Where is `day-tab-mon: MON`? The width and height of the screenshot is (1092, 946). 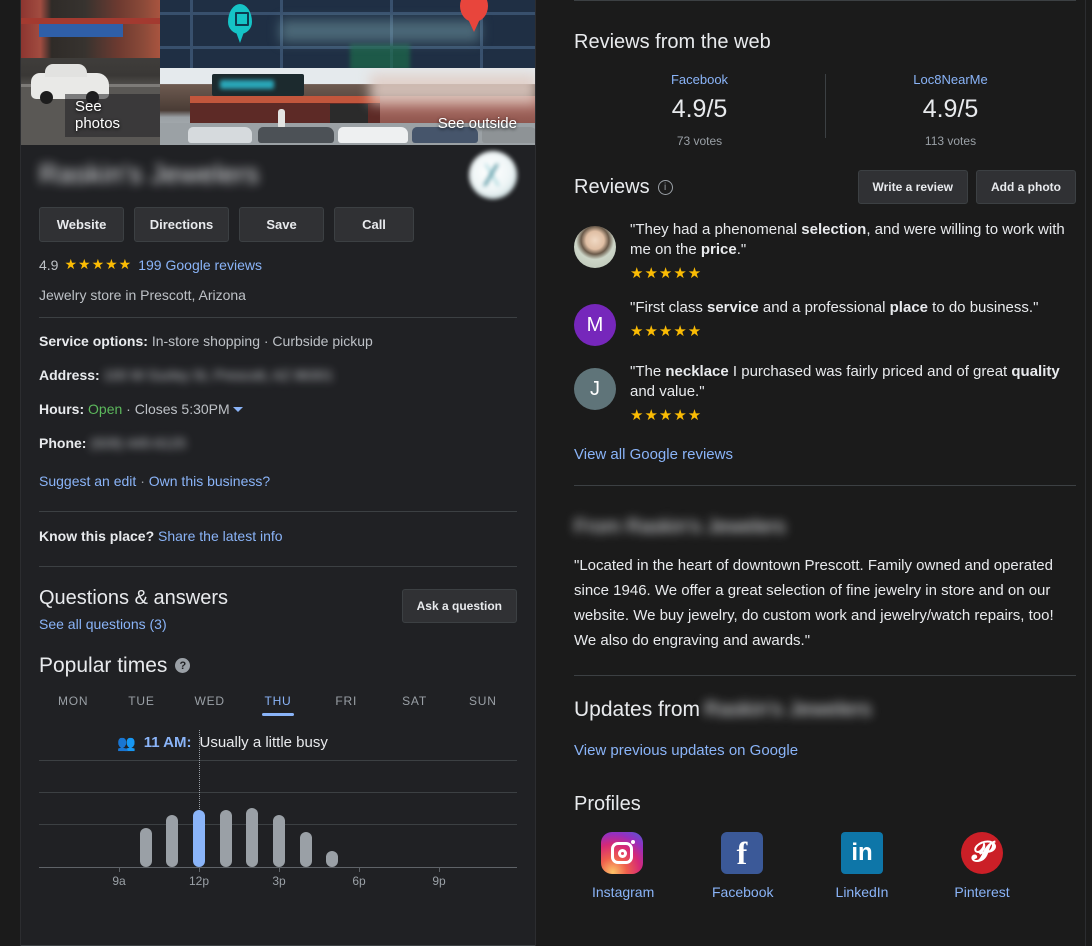 day-tab-mon: MON is located at coordinates (73, 705).